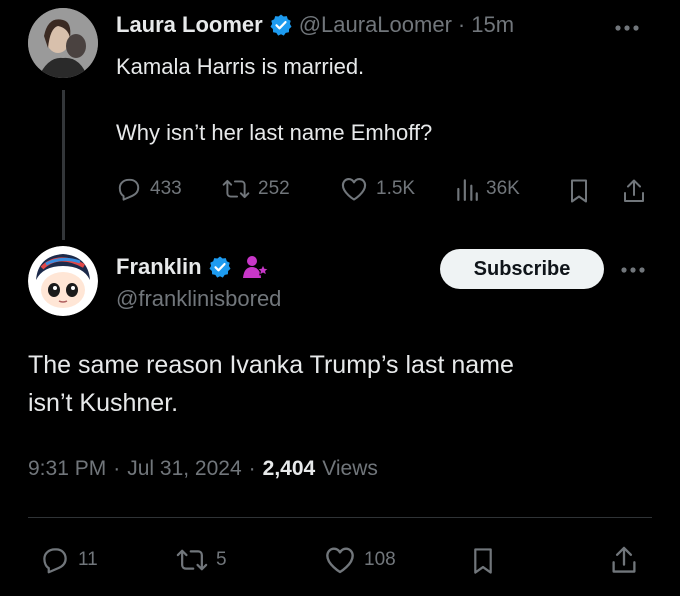 The image size is (680, 596). Describe the element at coordinates (289, 468) in the screenshot. I see `views-count: 2,404` at that location.